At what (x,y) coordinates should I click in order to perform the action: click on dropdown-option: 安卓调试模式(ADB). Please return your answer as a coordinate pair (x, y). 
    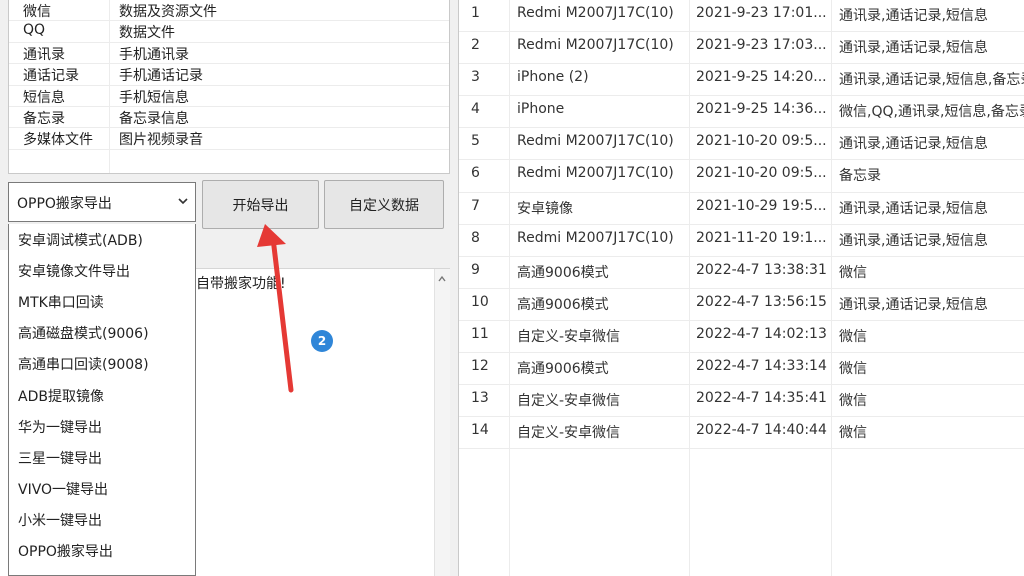
    Looking at the image, I should click on (102, 239).